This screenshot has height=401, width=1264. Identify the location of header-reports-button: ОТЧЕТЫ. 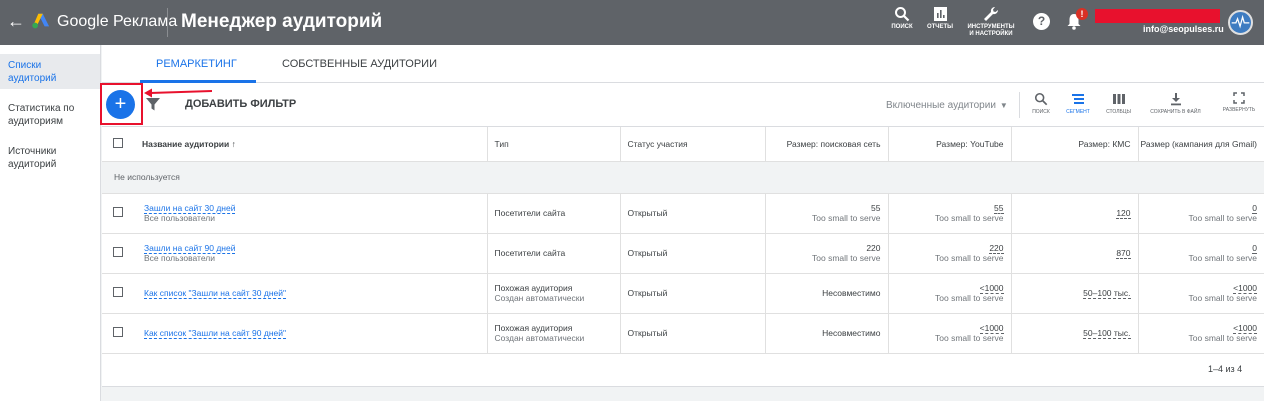
(940, 18).